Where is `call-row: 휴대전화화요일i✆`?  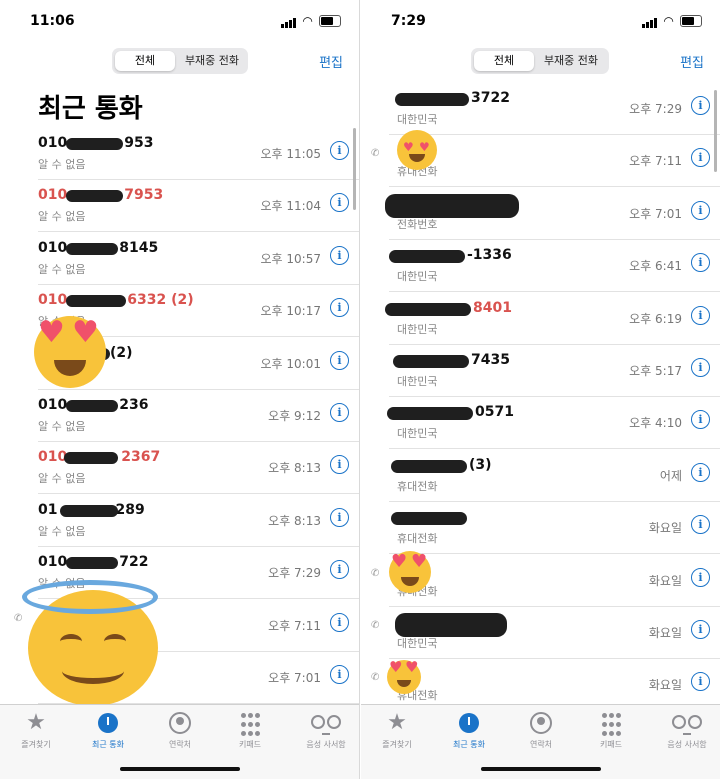
call-row: 휴대전화화요일i✆ is located at coordinates (545, 580).